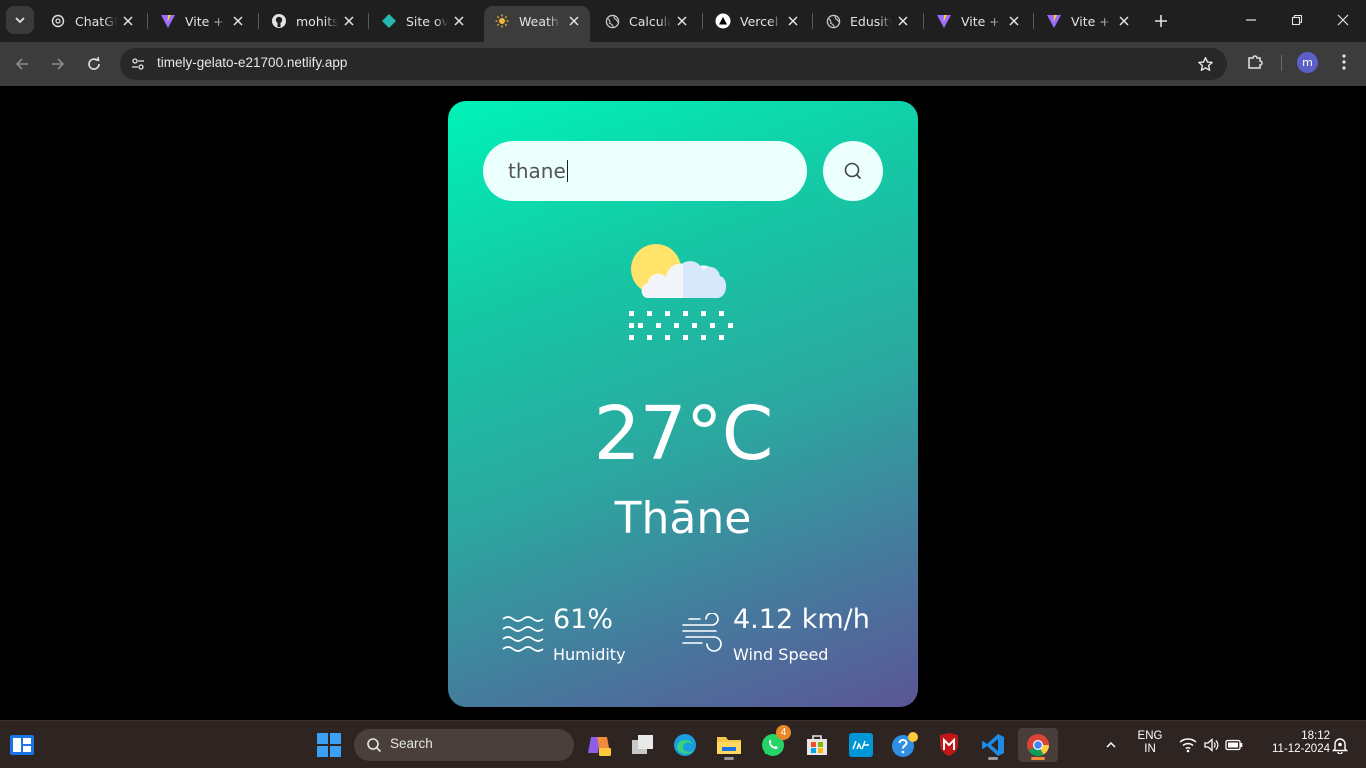  I want to click on puzzle-icon, so click(1255, 62).